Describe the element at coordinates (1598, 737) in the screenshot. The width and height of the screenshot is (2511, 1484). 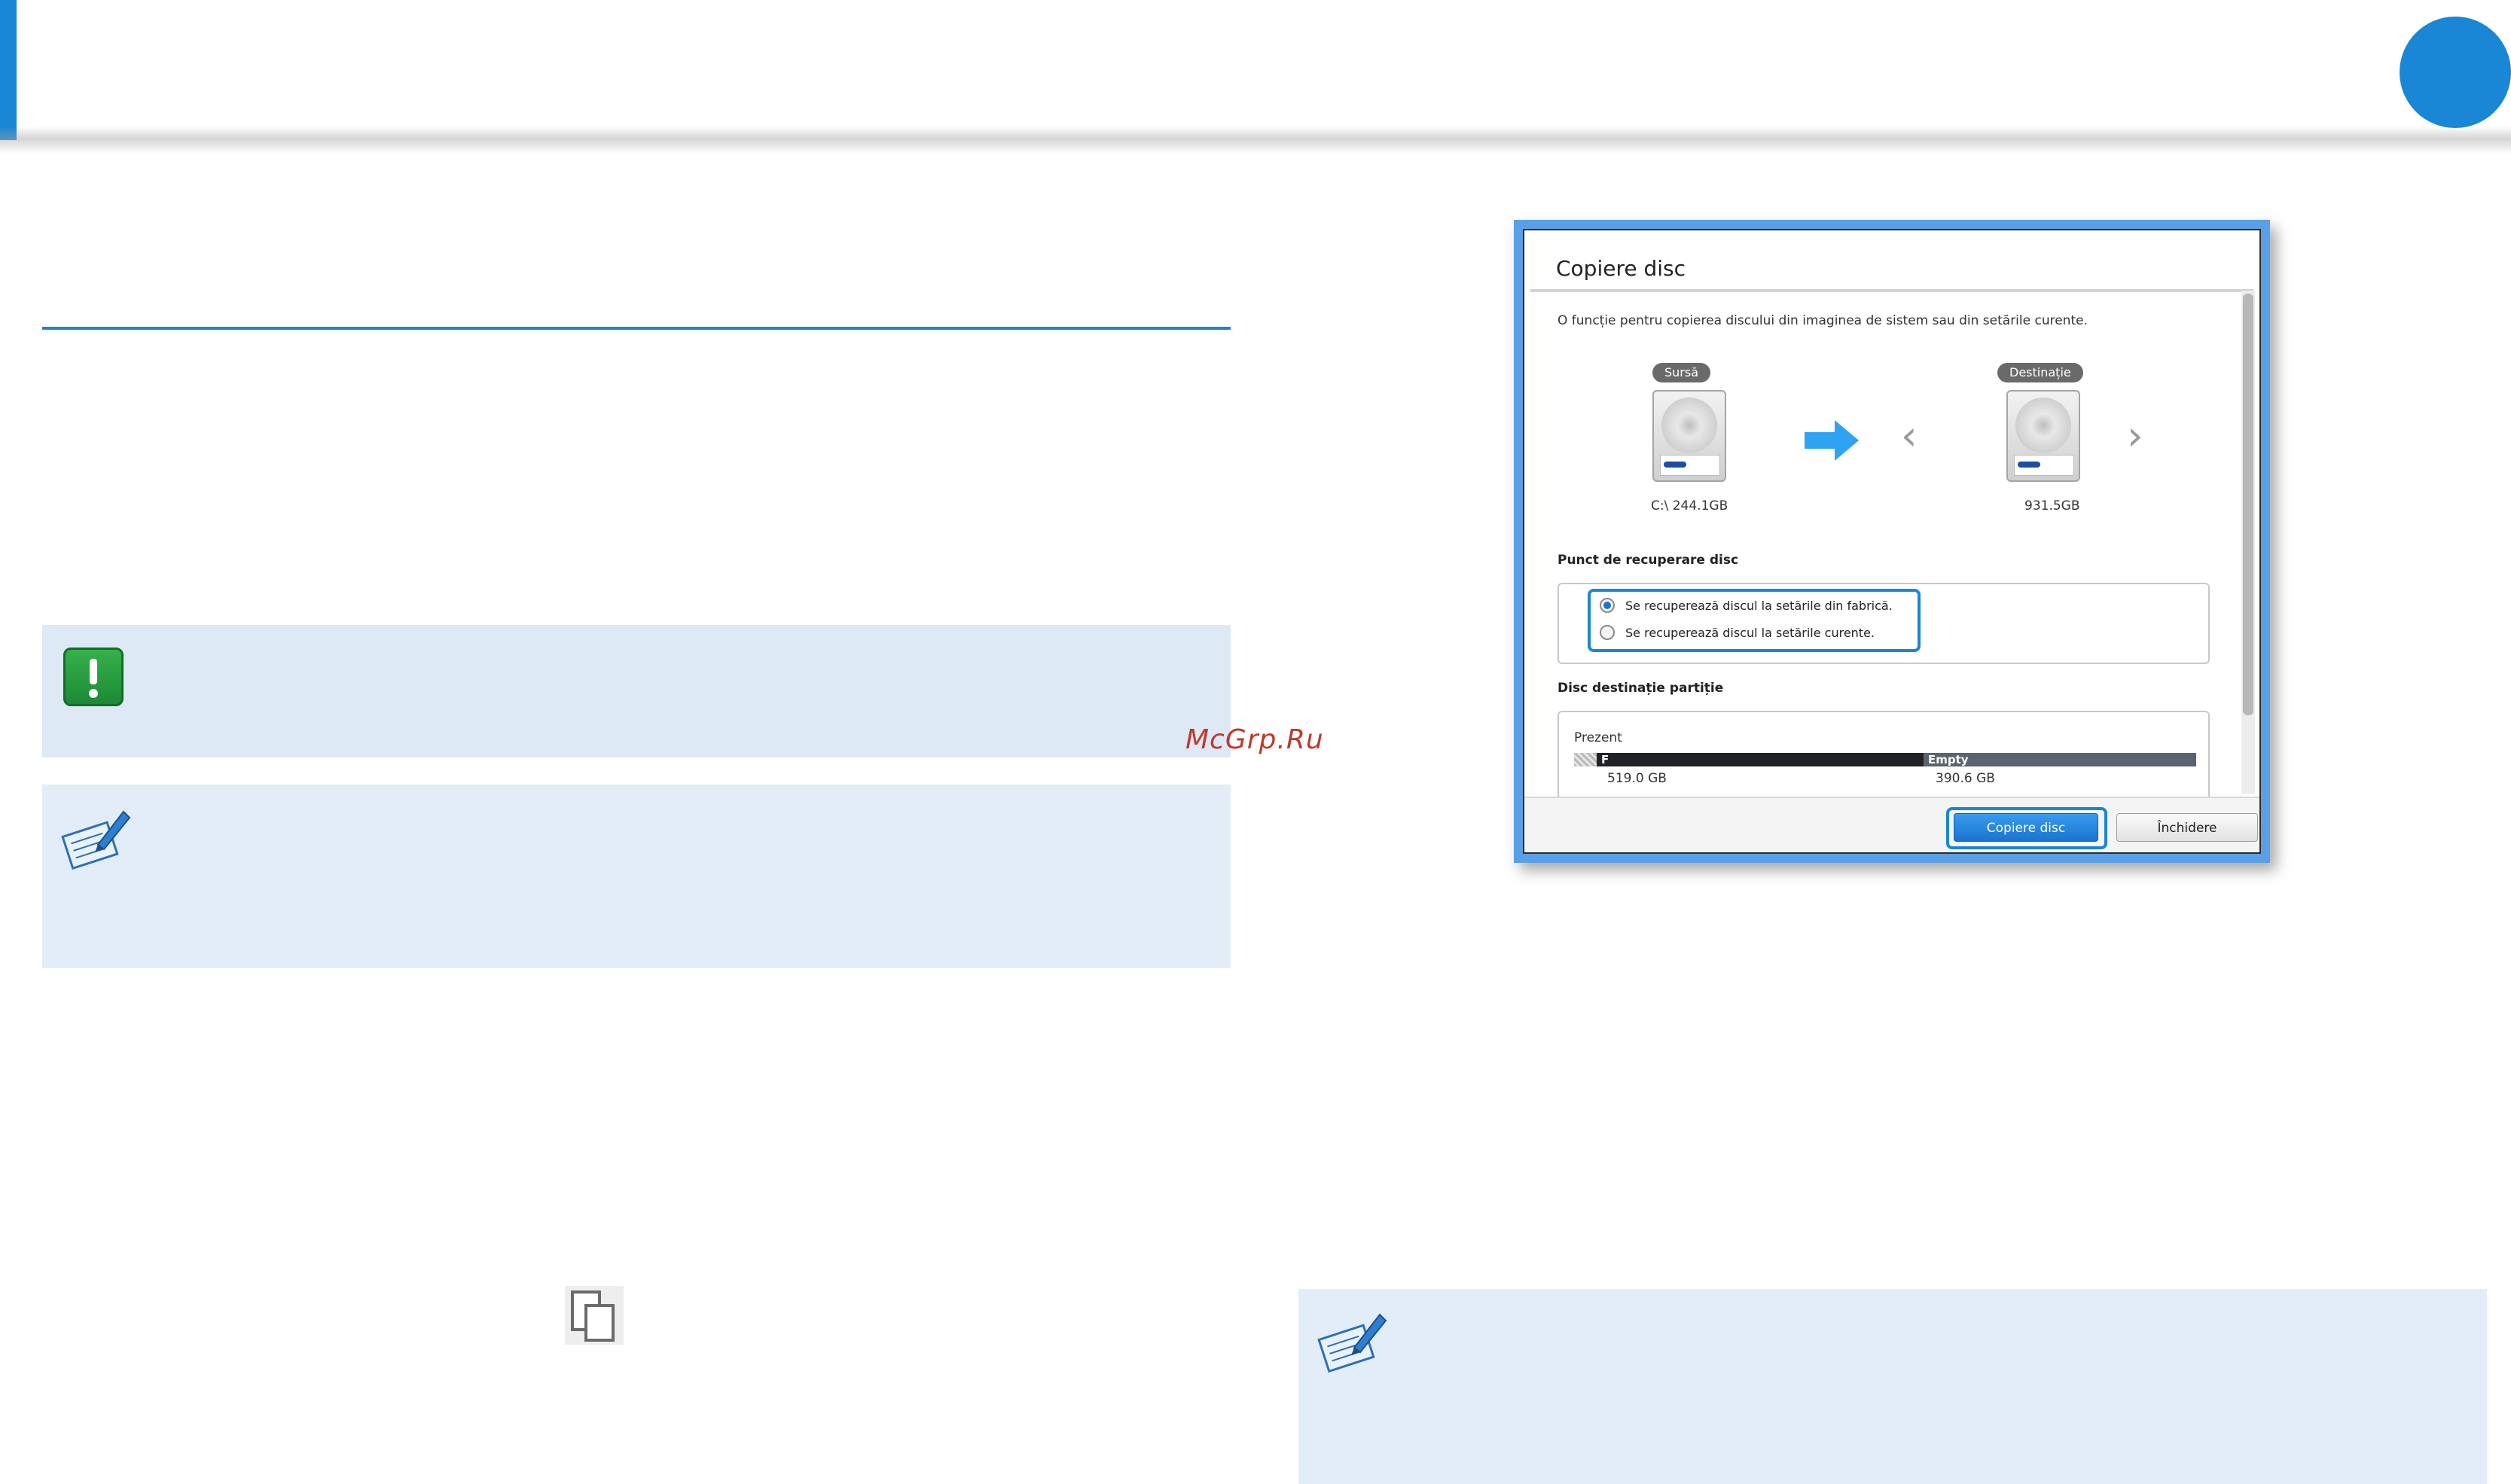
I see `current-layout-label: Prezent` at that location.